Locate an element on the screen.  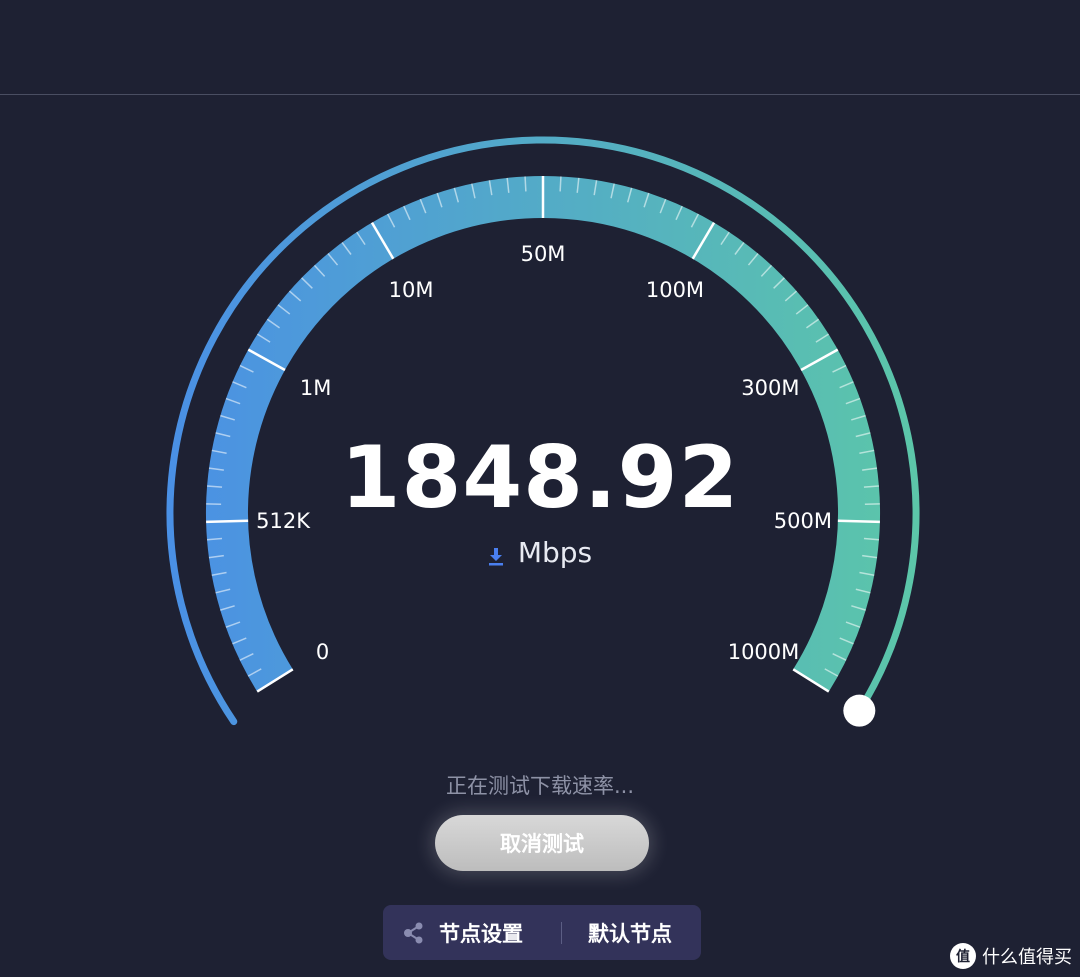
progress-knob is located at coordinates (859, 710).